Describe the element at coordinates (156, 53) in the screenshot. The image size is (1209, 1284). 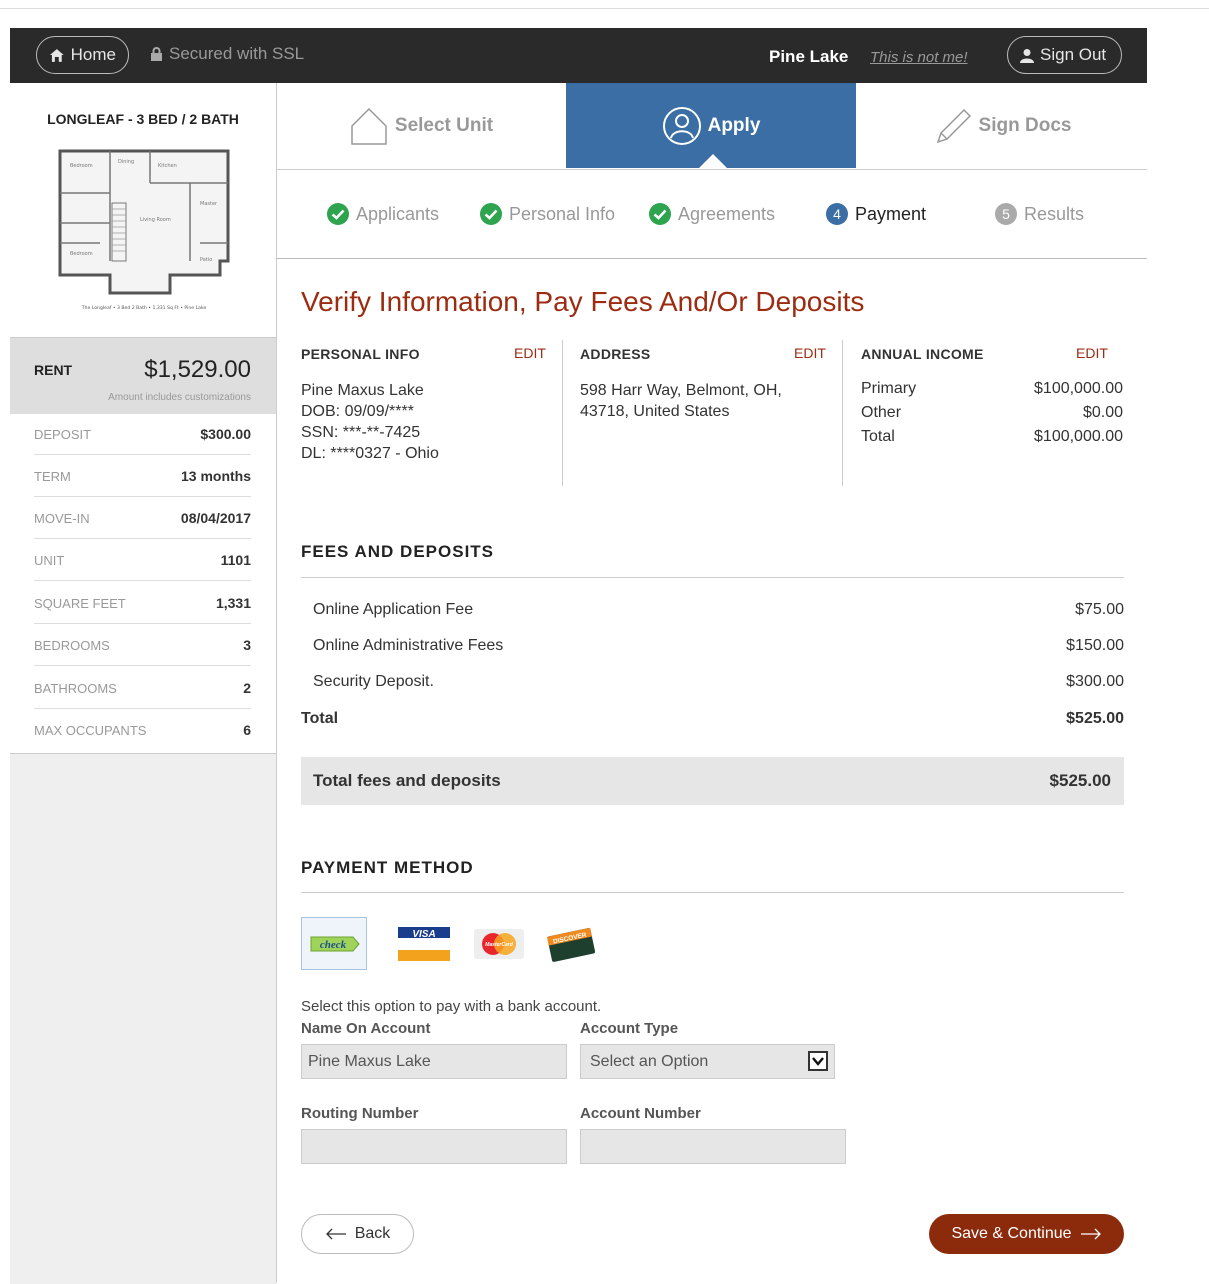
I see `lock-icon` at that location.